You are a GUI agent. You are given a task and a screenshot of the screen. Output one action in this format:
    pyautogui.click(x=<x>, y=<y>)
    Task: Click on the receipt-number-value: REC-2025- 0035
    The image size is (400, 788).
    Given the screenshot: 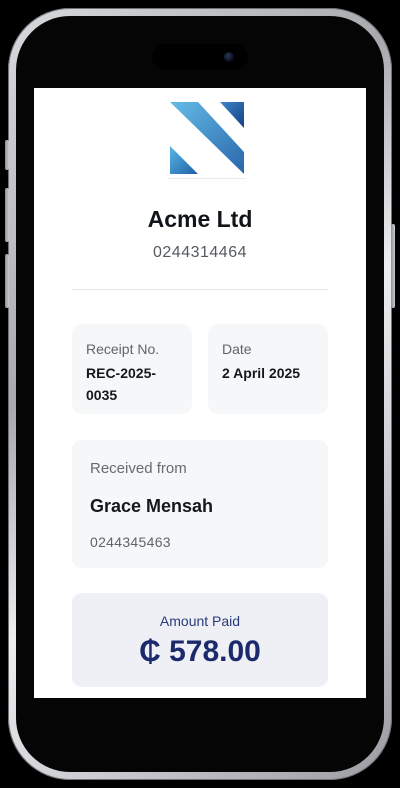 What is the action you would take?
    pyautogui.click(x=121, y=384)
    